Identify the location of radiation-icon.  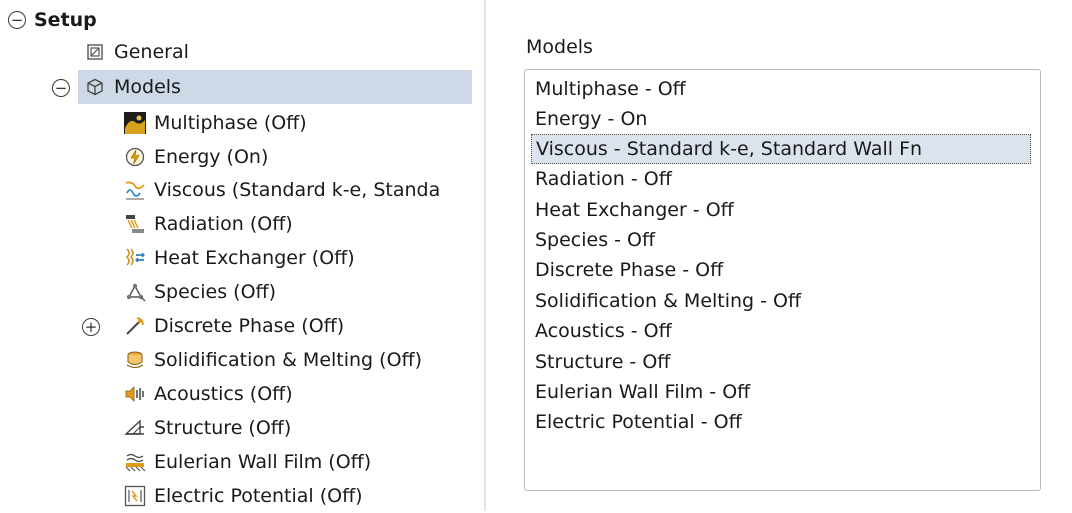
(135, 224).